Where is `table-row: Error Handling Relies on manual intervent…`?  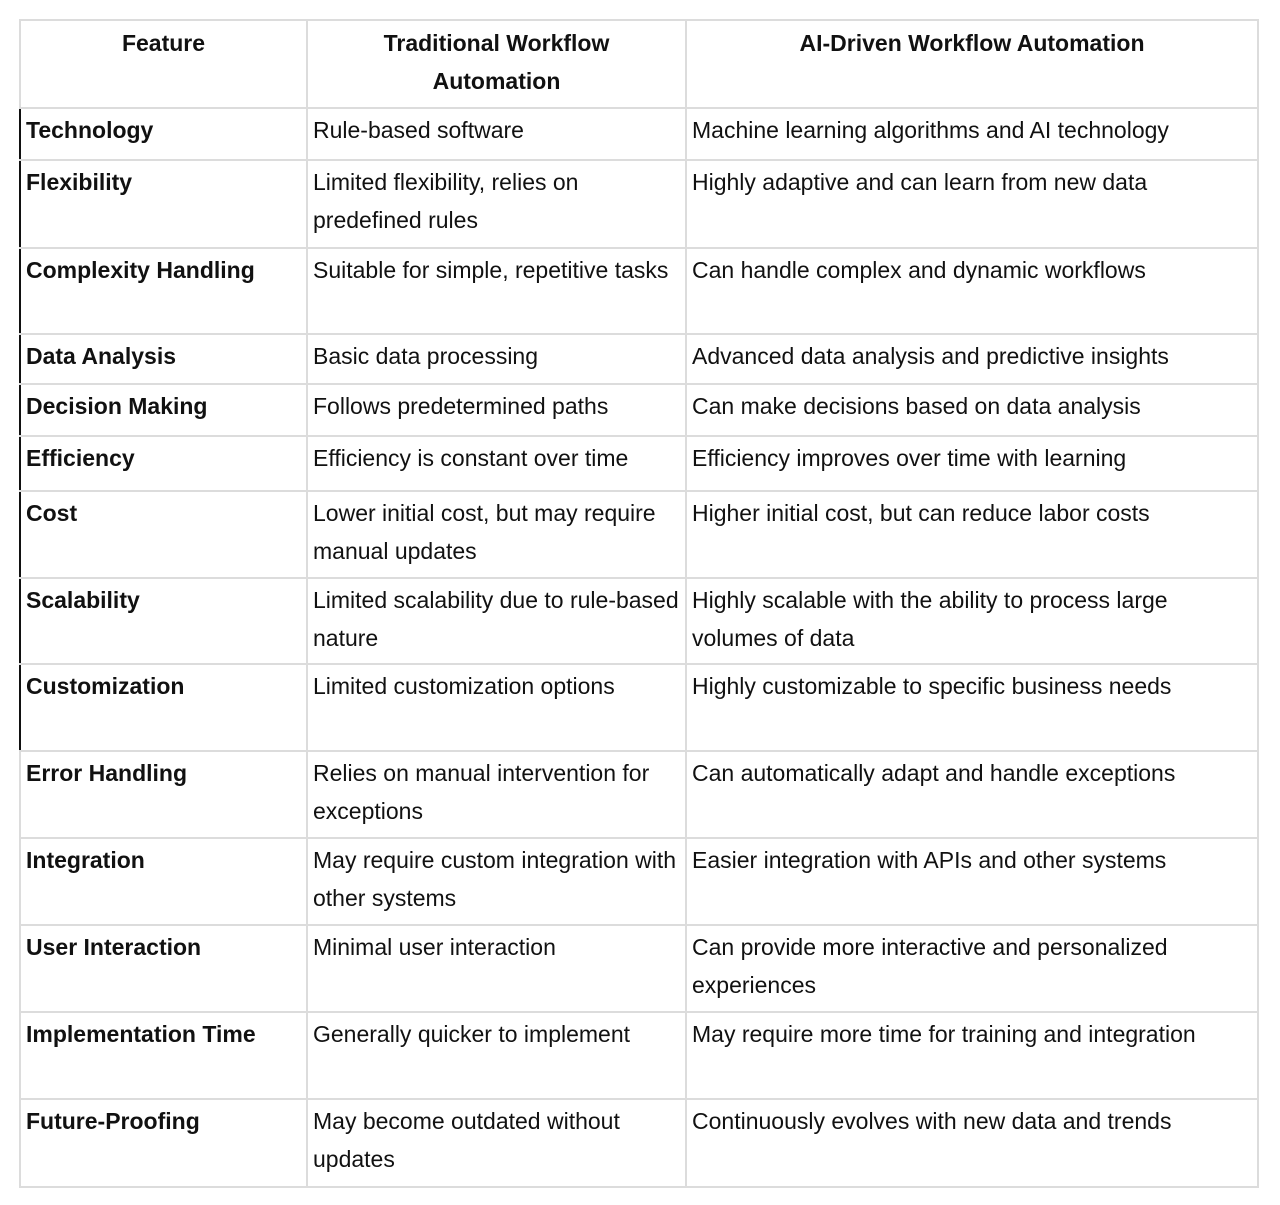
table-row: Error Handling Relies on manual intervent… is located at coordinates (639, 794).